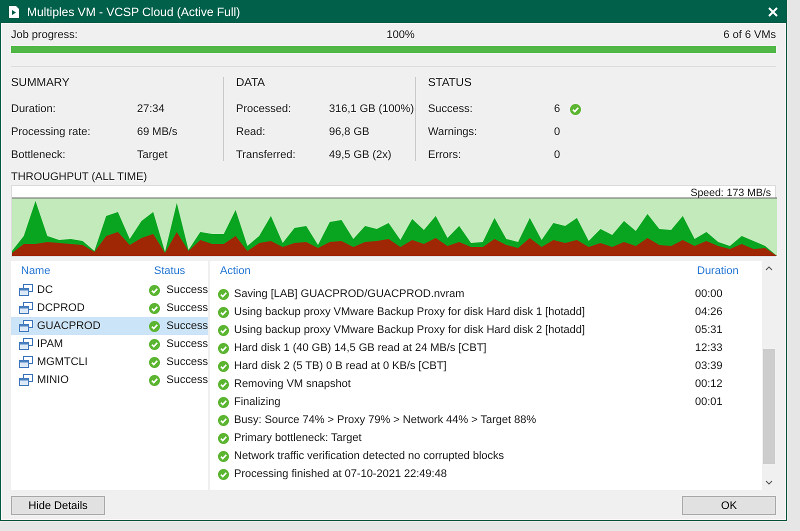  Describe the element at coordinates (165, 271) in the screenshot. I see `column-header: Status` at that location.